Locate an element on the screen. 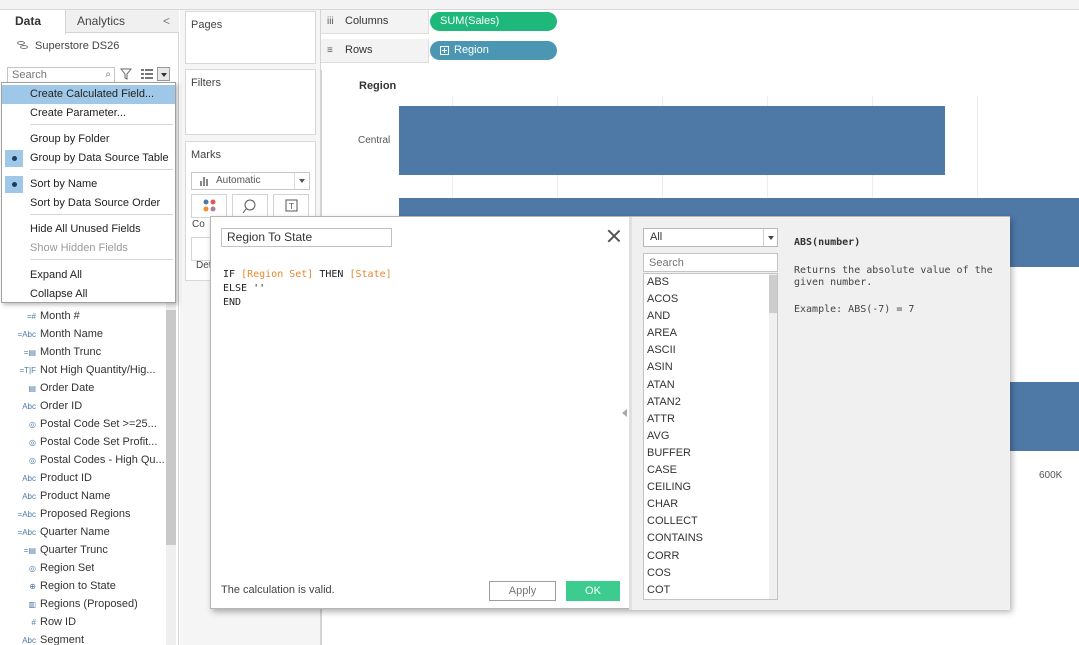 This screenshot has height=645, width=1079. toolbar-strip is located at coordinates (539, 5).